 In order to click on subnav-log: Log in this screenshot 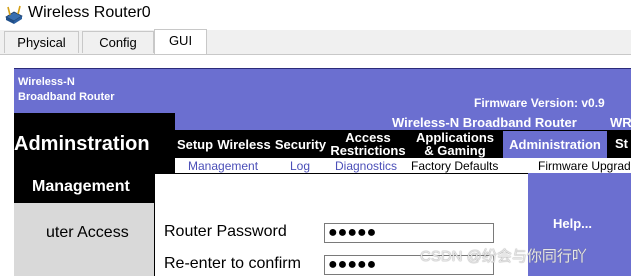, I will do `click(300, 166)`.